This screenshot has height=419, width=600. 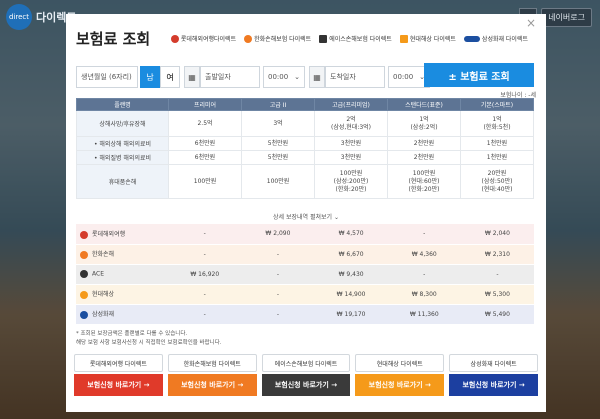 I want to click on female-toggle: 여, so click(x=170, y=77).